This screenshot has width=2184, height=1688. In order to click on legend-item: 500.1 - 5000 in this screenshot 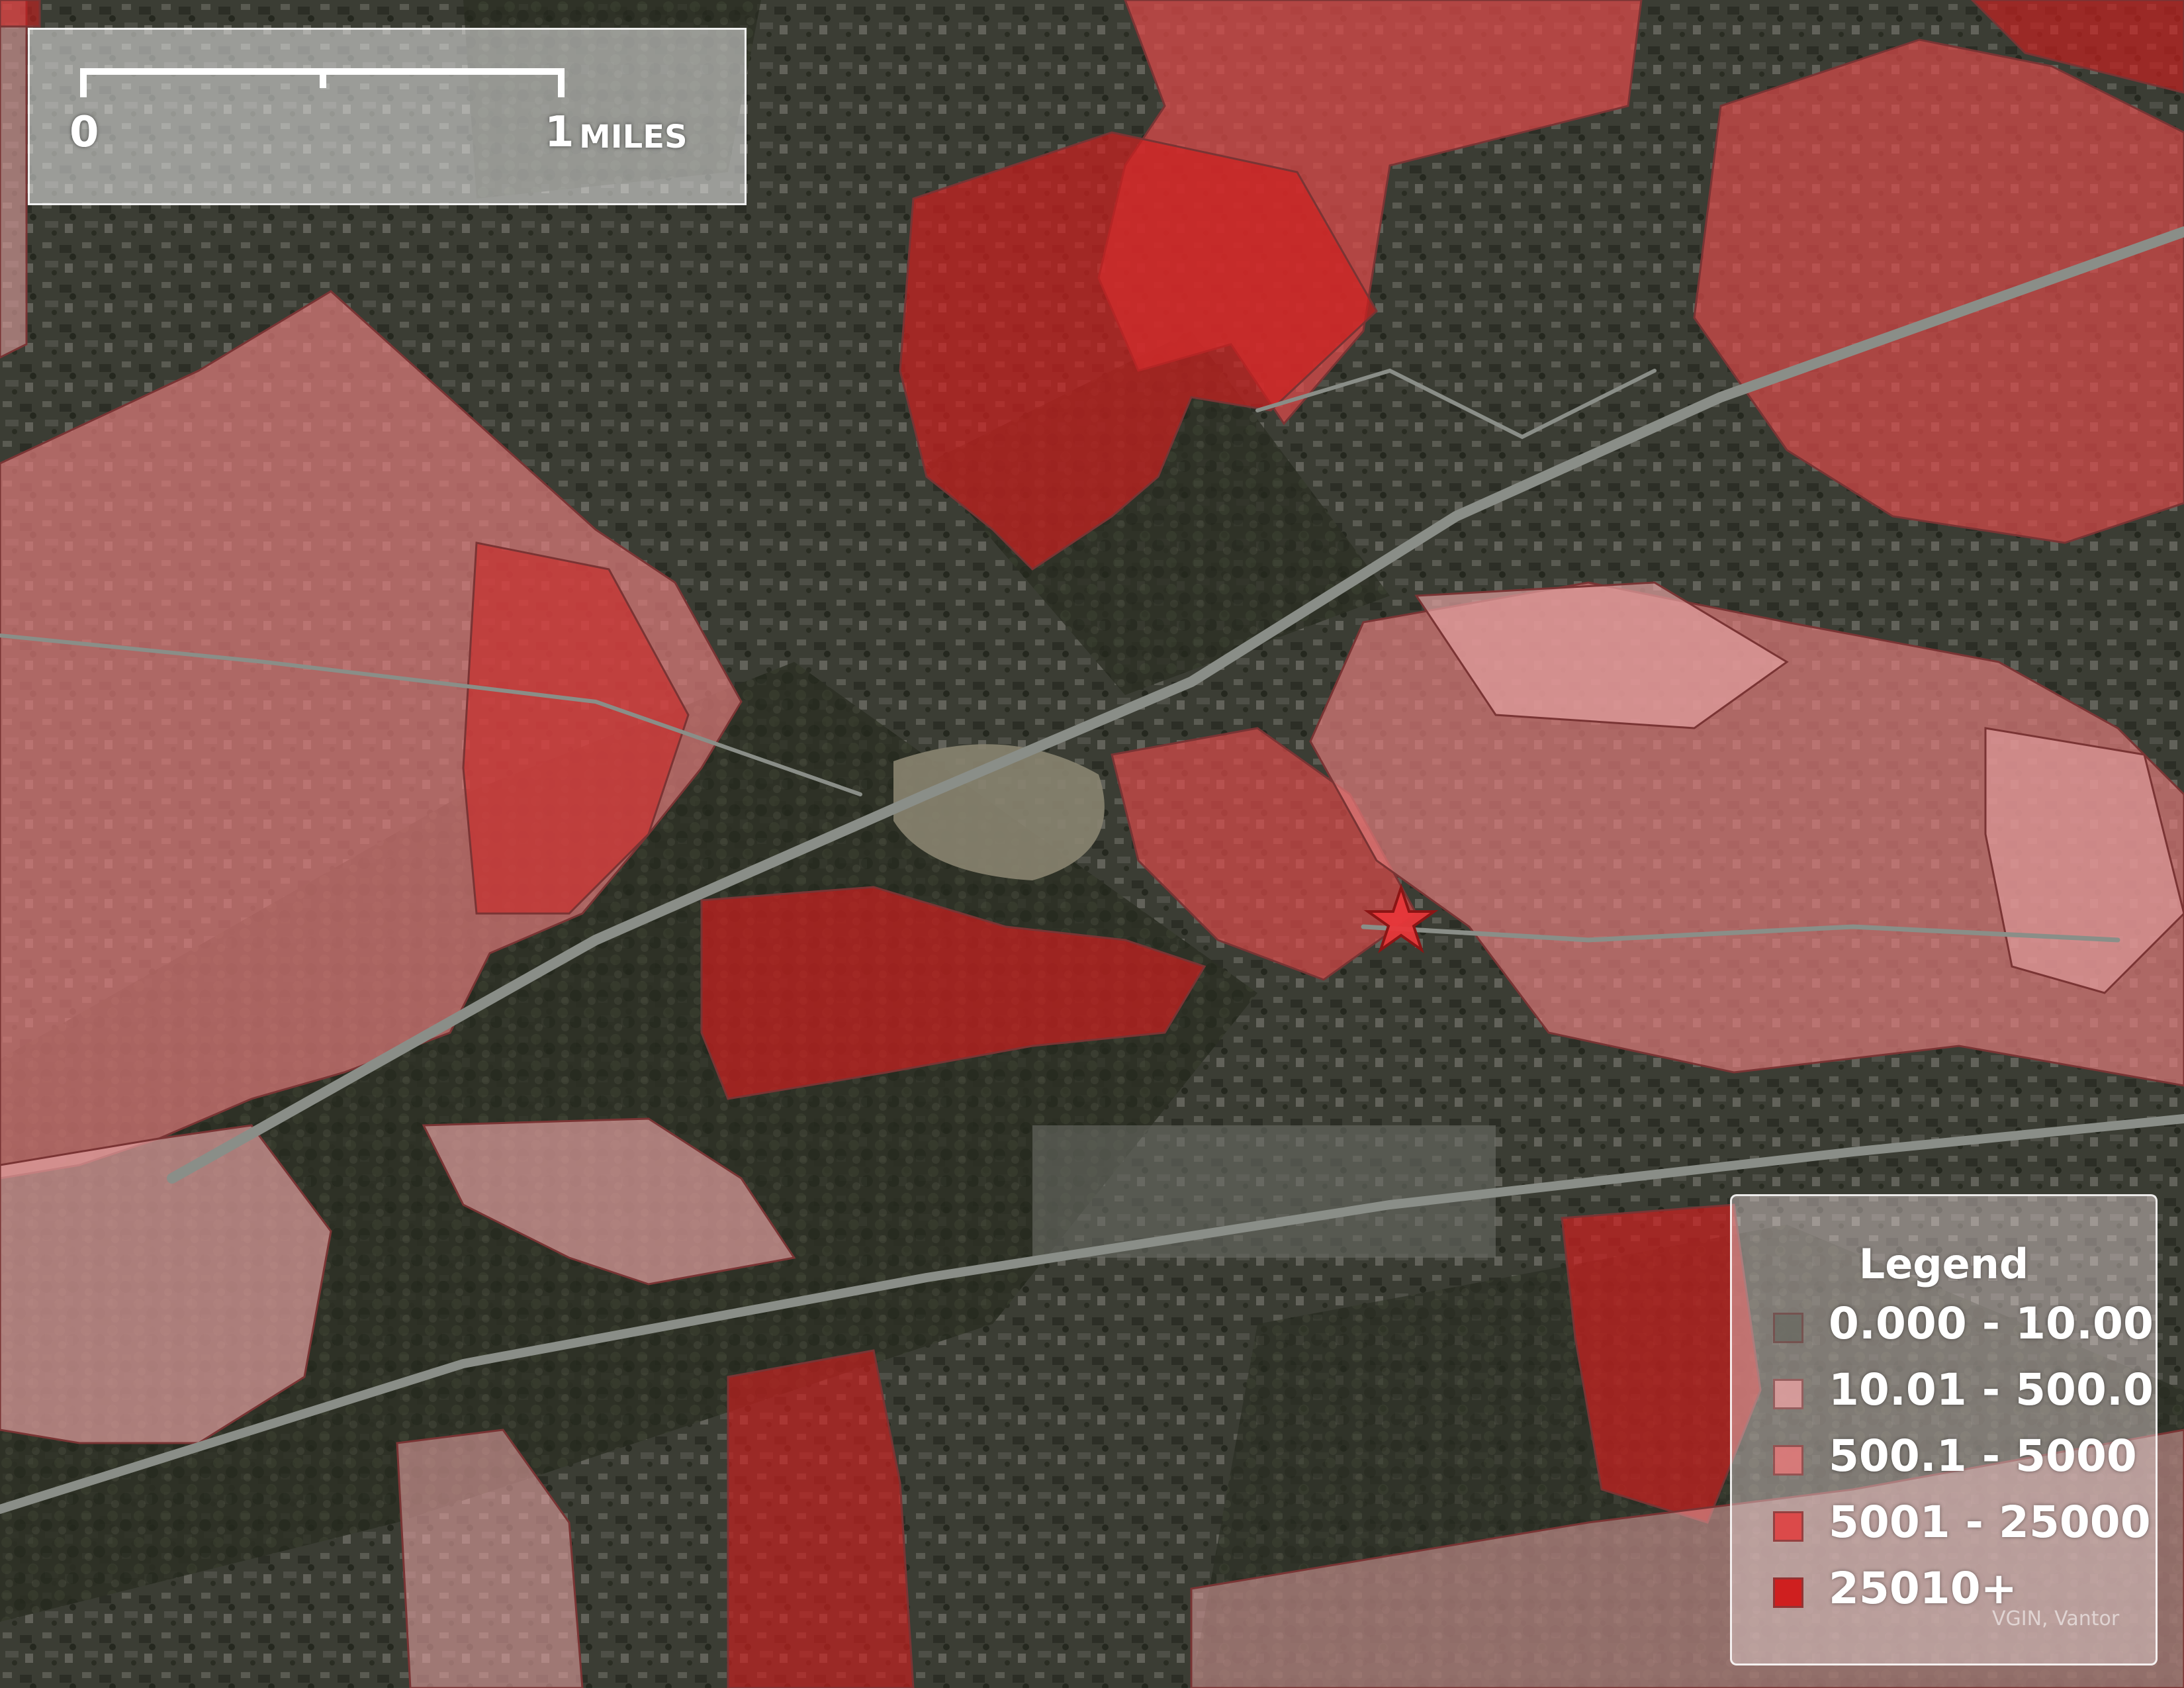, I will do `click(1959, 1459)`.